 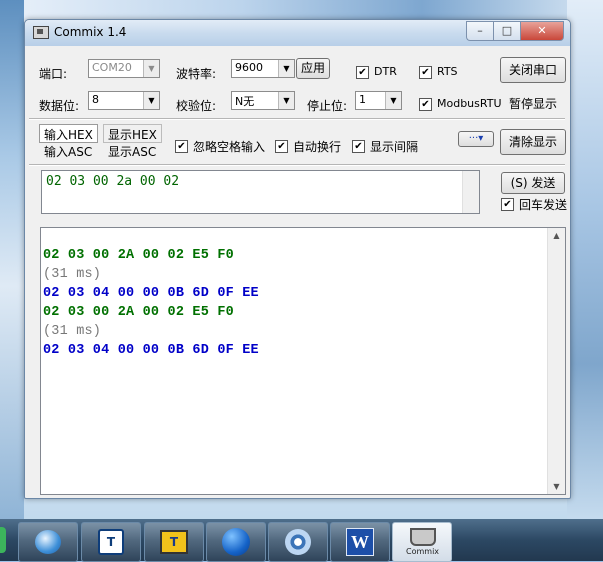 I want to click on show-interval-label: 显示间隔, so click(x=394, y=147).